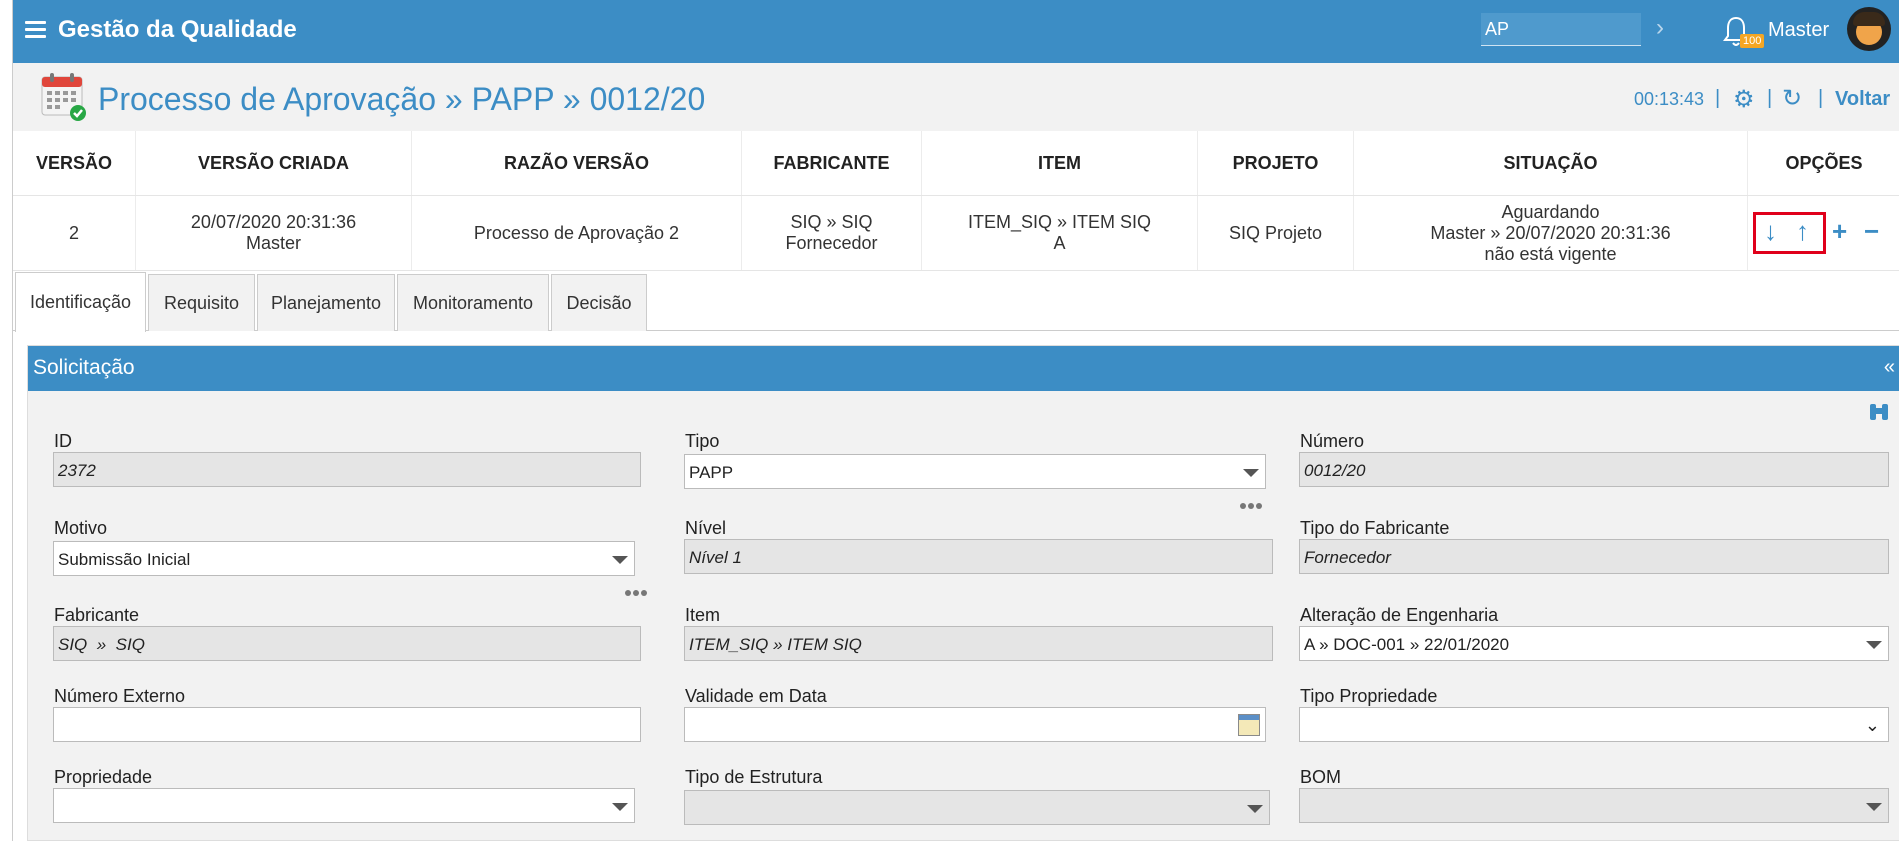 Image resolution: width=1899 pixels, height=856 pixels. Describe the element at coordinates (347, 724) in the screenshot. I see `numero-externo-input` at that location.